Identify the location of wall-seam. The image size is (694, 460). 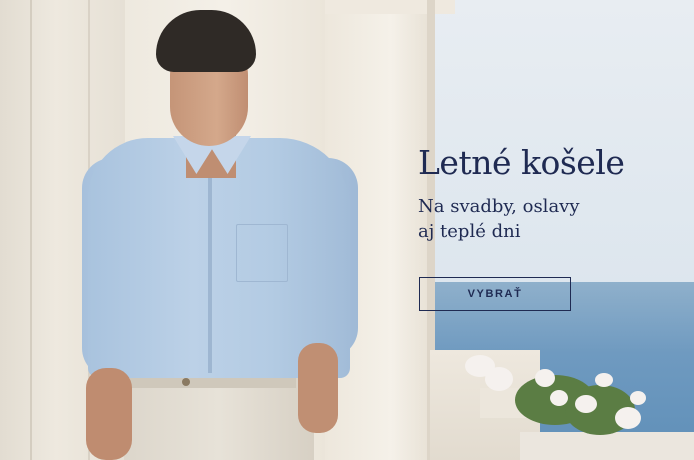
(31, 230).